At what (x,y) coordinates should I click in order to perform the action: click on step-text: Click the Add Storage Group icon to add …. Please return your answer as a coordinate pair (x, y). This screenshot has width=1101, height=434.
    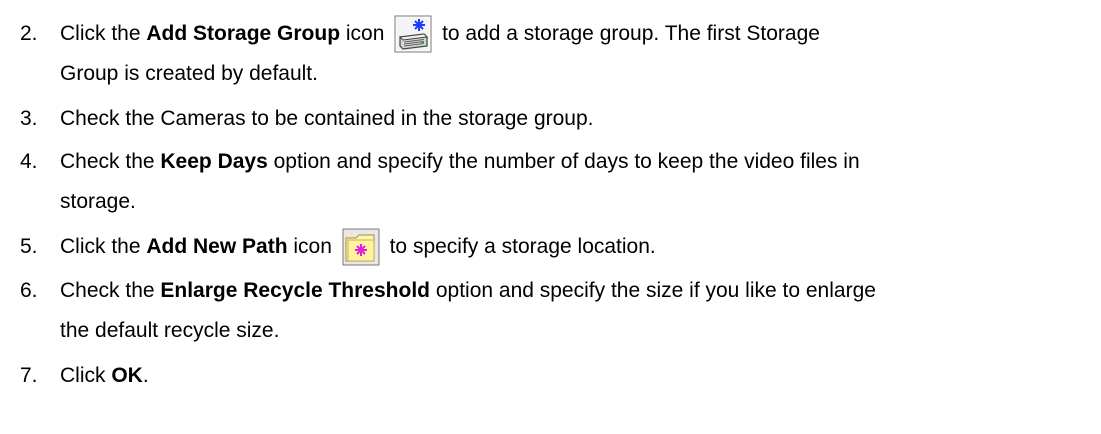
    Looking at the image, I should click on (440, 34).